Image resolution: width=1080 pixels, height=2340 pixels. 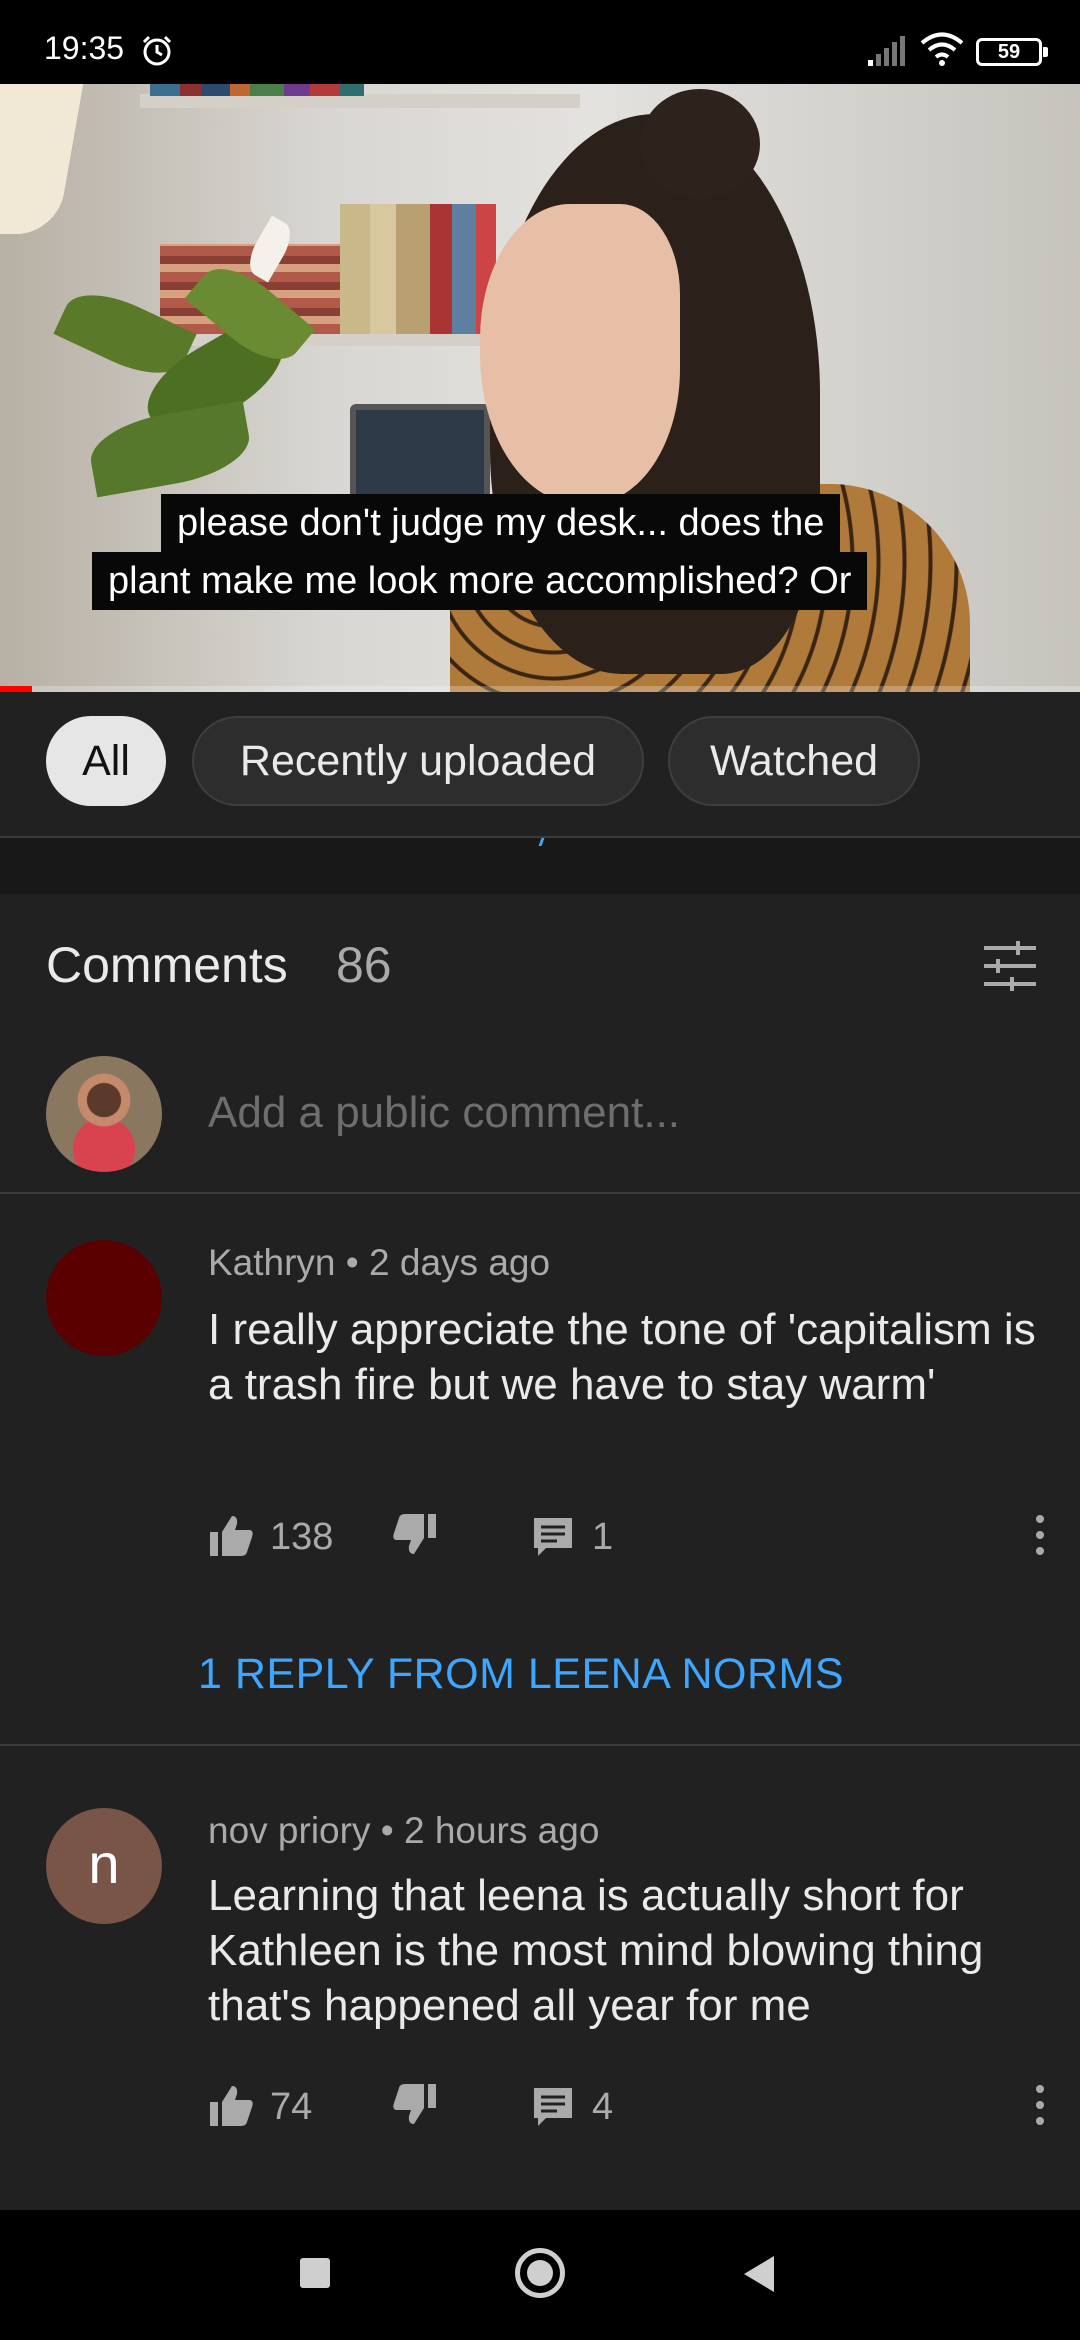 What do you see at coordinates (501, 1830) in the screenshot?
I see `comment-time: 2 hours ago` at bounding box center [501, 1830].